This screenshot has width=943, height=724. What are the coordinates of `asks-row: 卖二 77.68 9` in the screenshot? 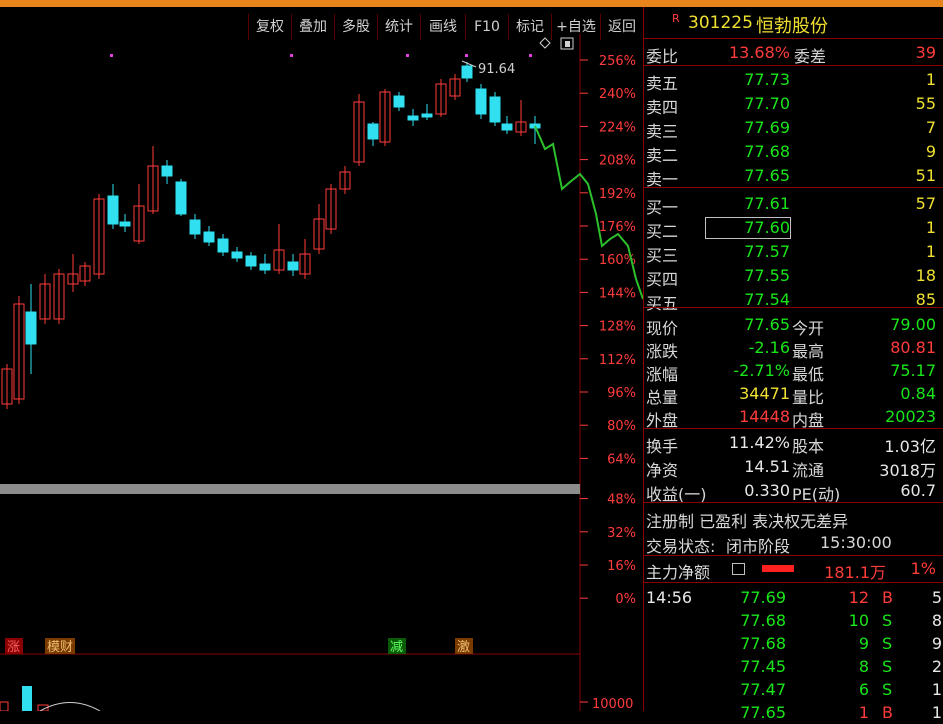 It's located at (793, 152).